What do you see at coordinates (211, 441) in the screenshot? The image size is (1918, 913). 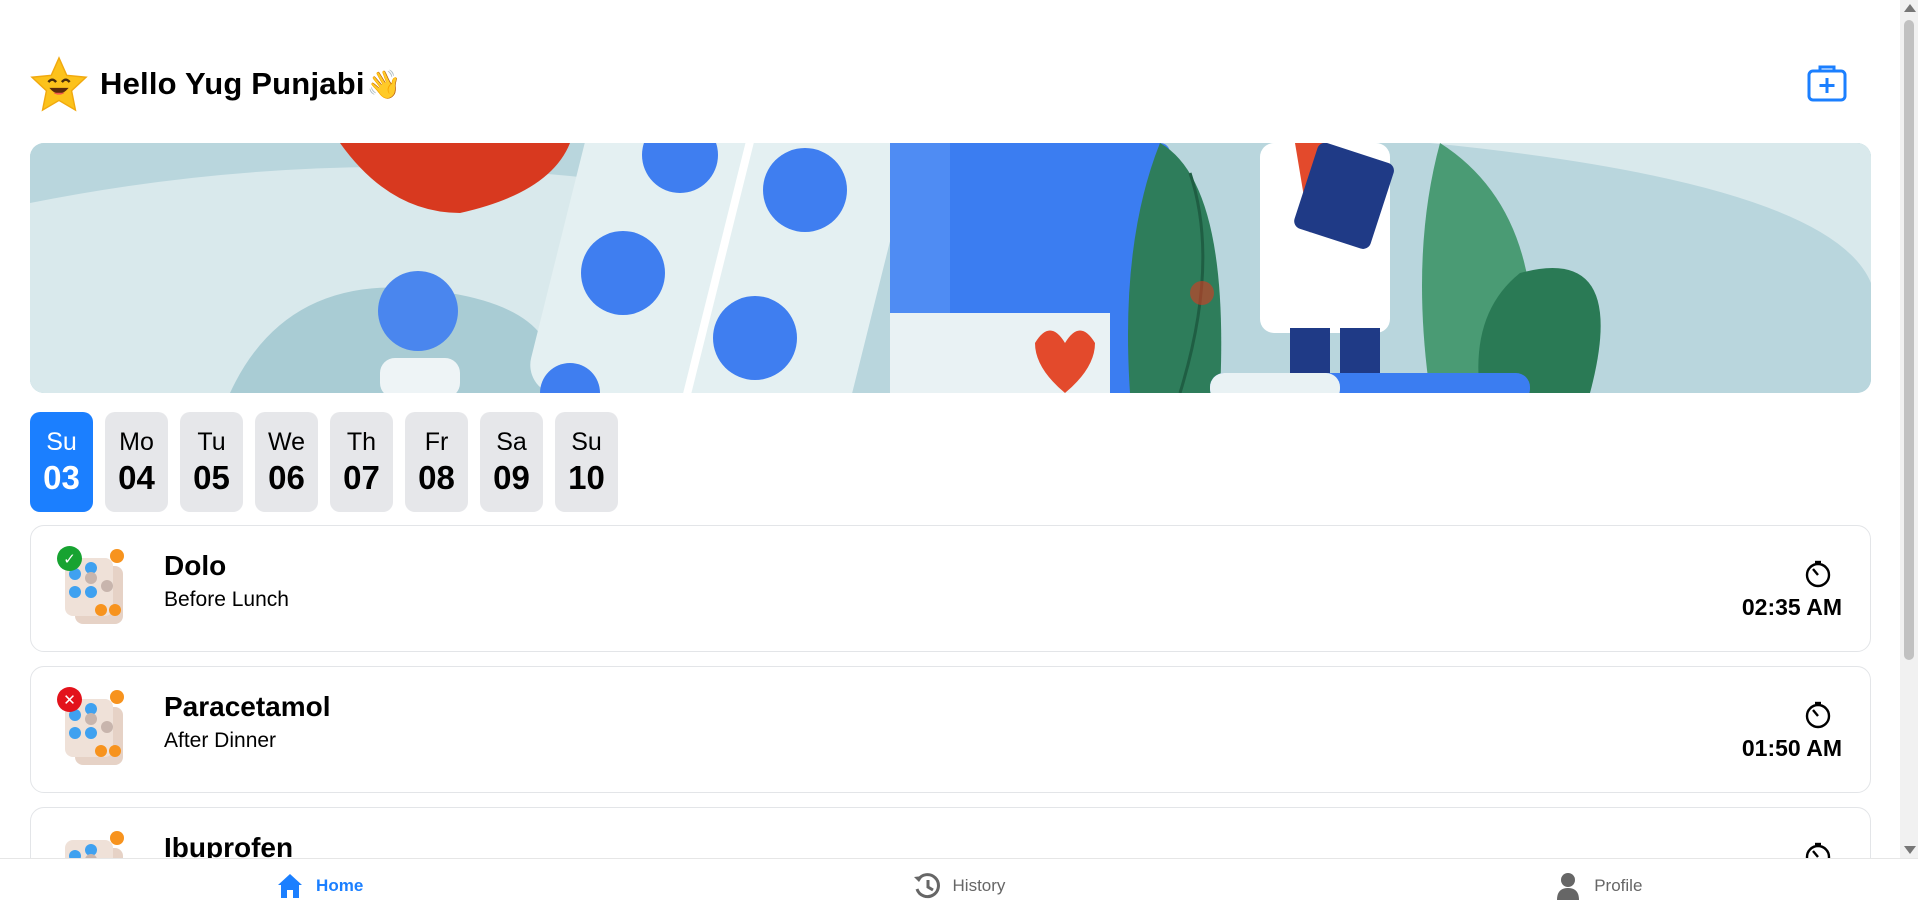 I see `day-name: Tu` at bounding box center [211, 441].